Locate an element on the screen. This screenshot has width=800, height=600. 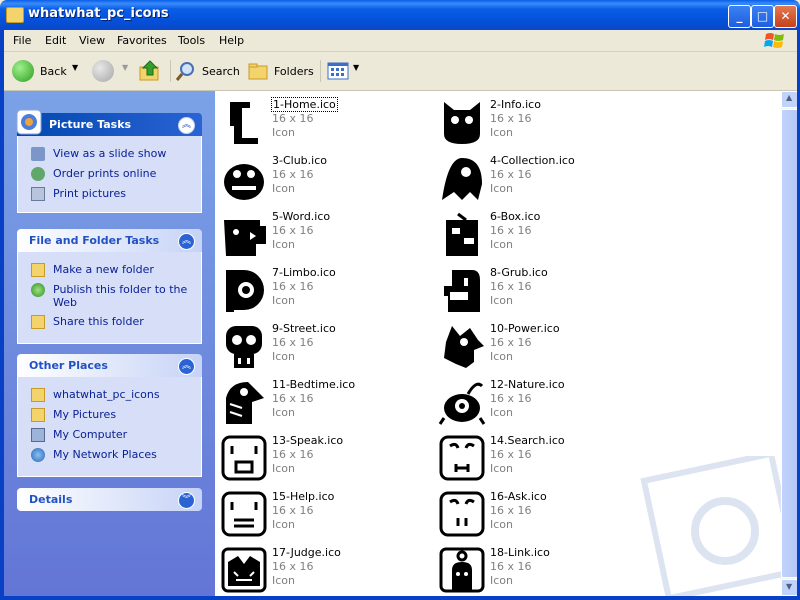
file-name: 11-Bedtime.ico is located at coordinates (313, 384).